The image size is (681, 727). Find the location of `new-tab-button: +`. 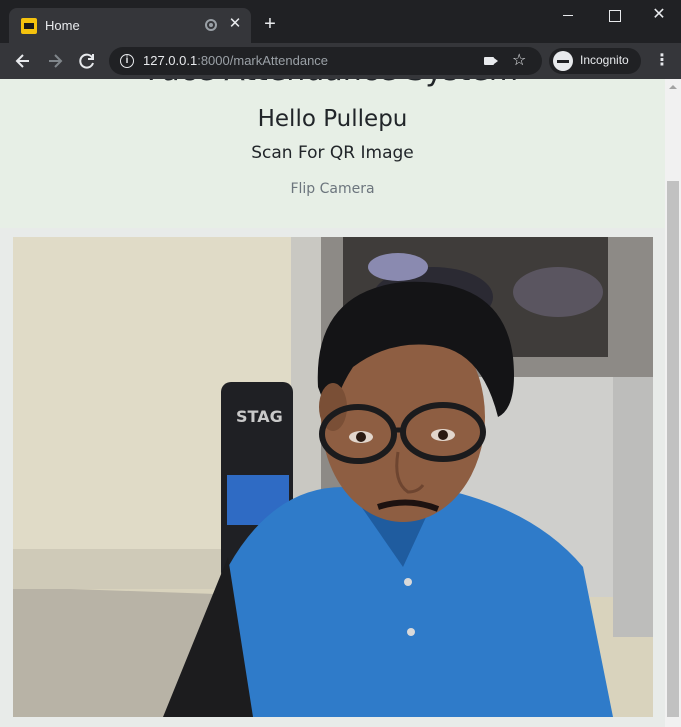

new-tab-button: + is located at coordinates (270, 24).